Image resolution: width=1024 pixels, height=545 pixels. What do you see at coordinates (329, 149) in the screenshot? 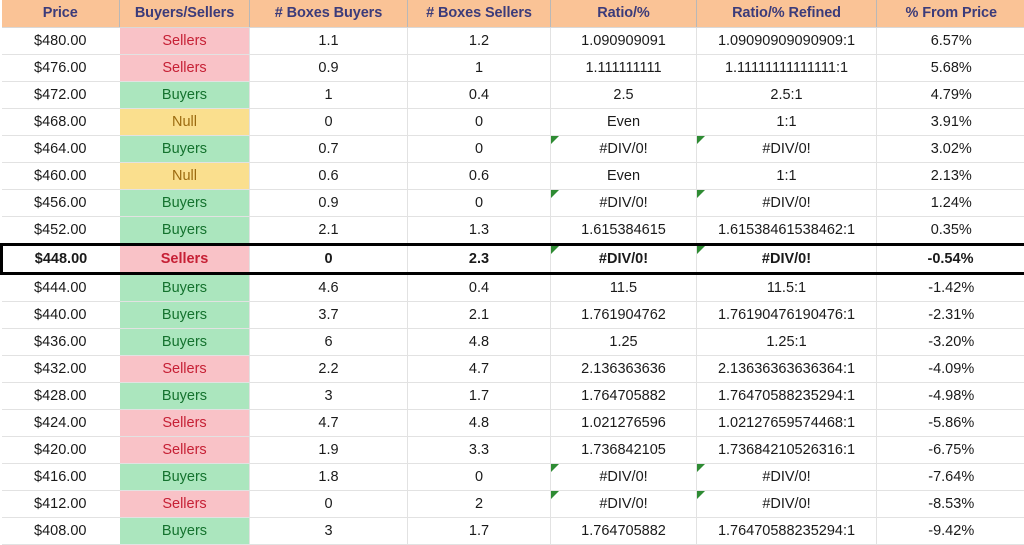
I see `cell-boxes-buyers: 0.7` at bounding box center [329, 149].